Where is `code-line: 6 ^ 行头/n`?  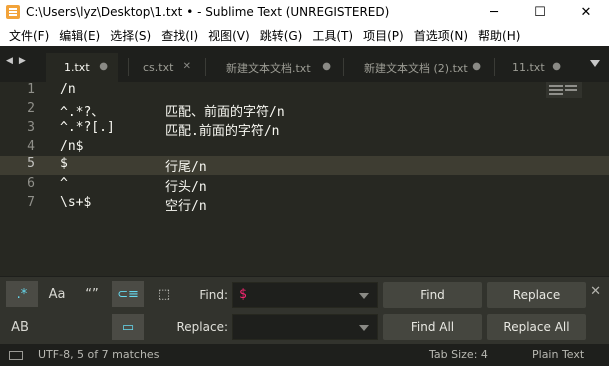 code-line: 6 ^ 行头/n is located at coordinates (304, 185).